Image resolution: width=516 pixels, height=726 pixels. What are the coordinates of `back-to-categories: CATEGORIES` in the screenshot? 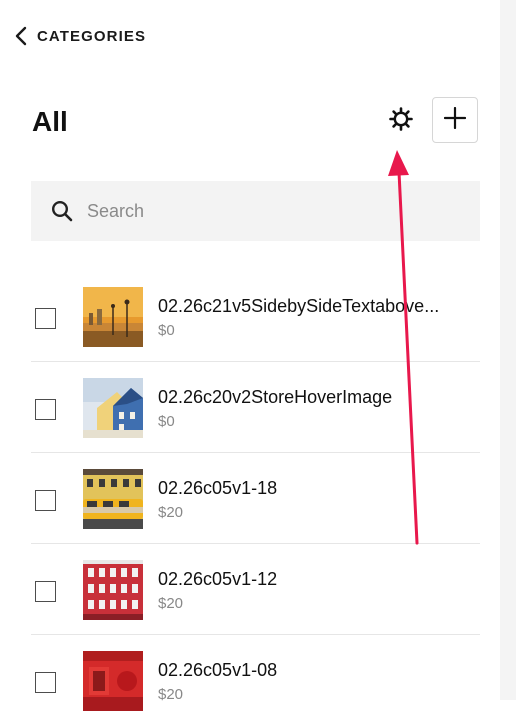 It's located at (80, 36).